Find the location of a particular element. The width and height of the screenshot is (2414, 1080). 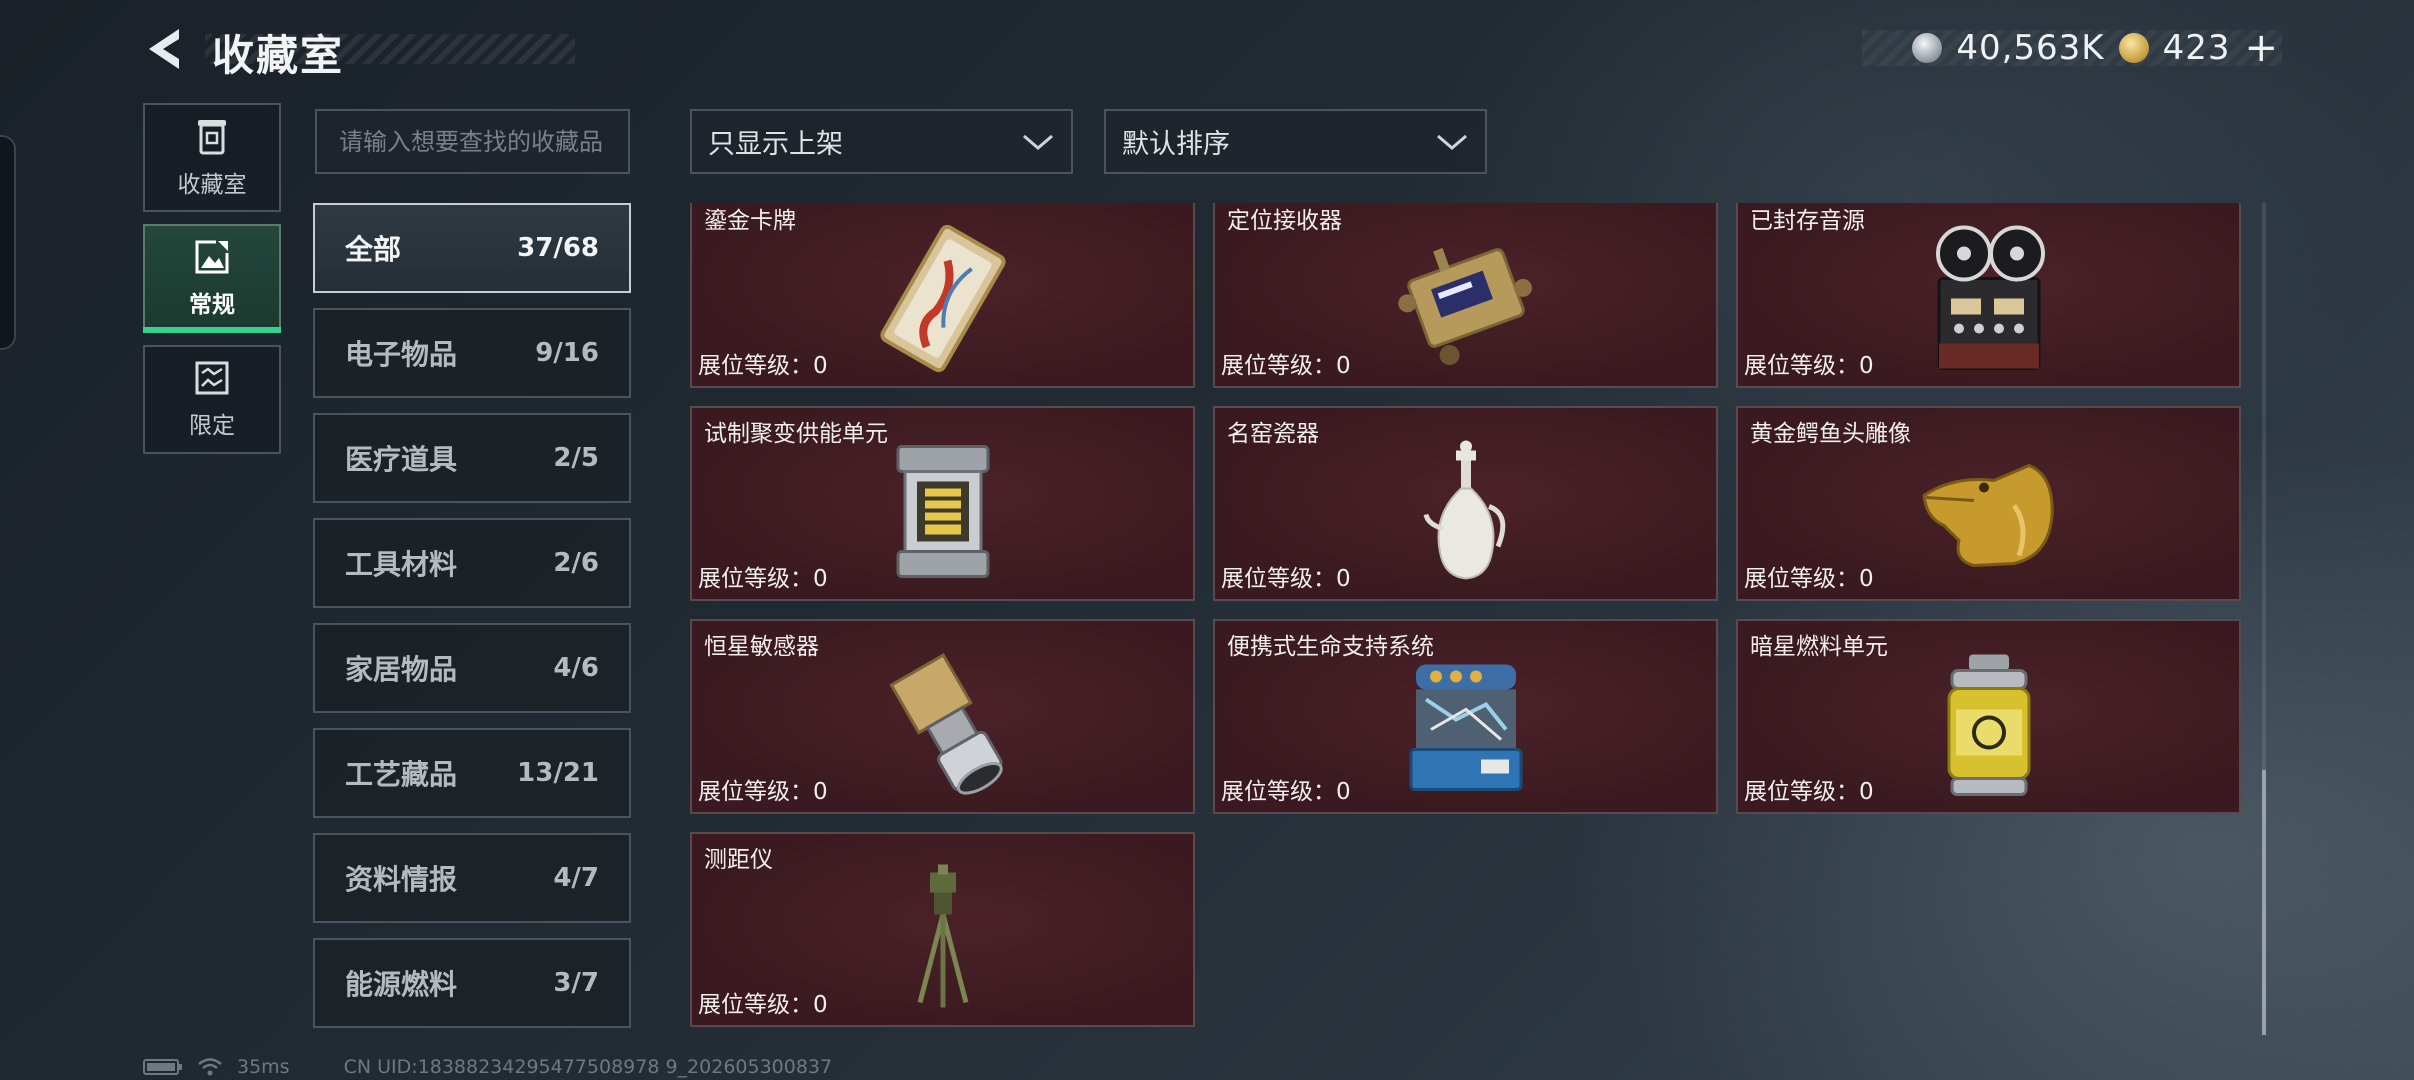

sort-dropdown: 默认排序 is located at coordinates (1295, 141).